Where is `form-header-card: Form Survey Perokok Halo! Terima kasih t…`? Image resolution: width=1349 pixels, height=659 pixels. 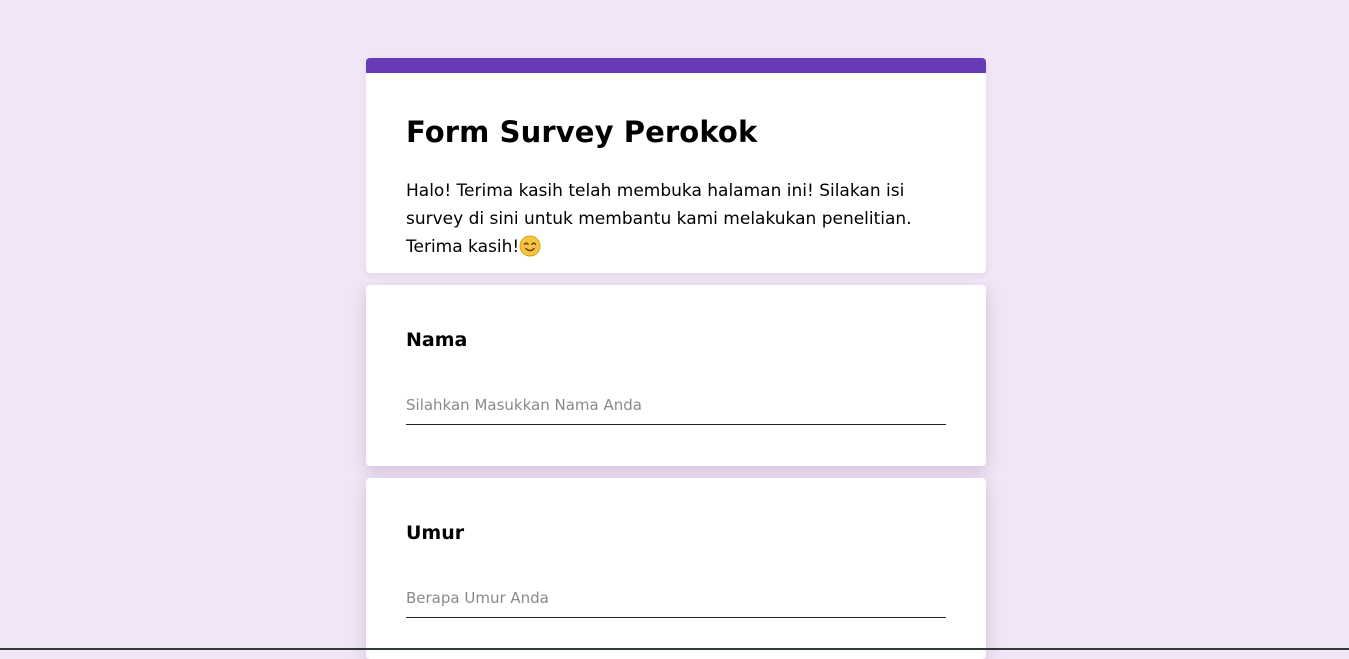
form-header-card: Form Survey Perokok Halo! Terima kasih t… is located at coordinates (676, 165).